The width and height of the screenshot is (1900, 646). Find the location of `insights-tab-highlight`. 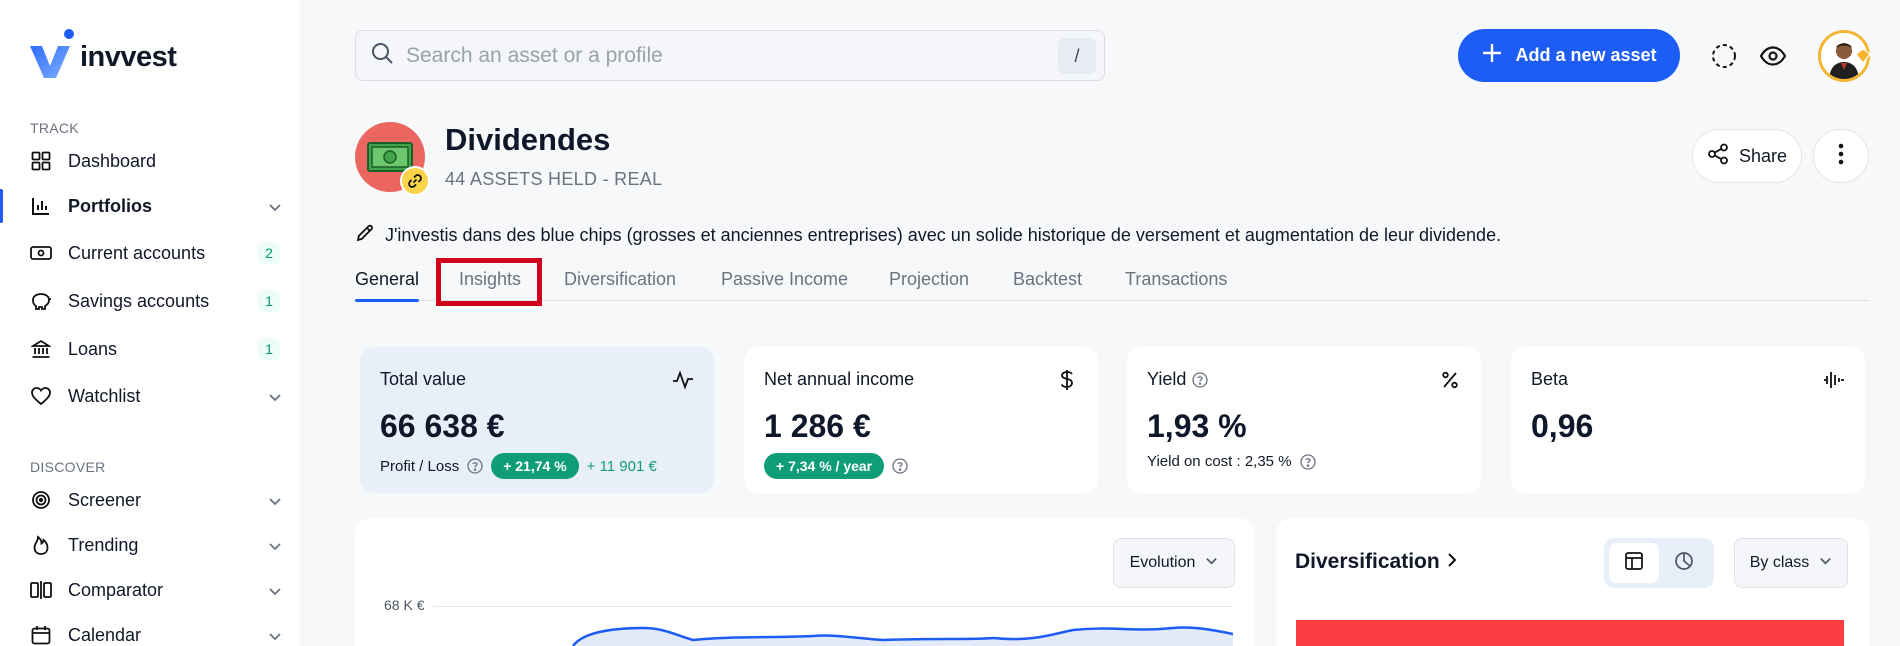

insights-tab-highlight is located at coordinates (489, 282).